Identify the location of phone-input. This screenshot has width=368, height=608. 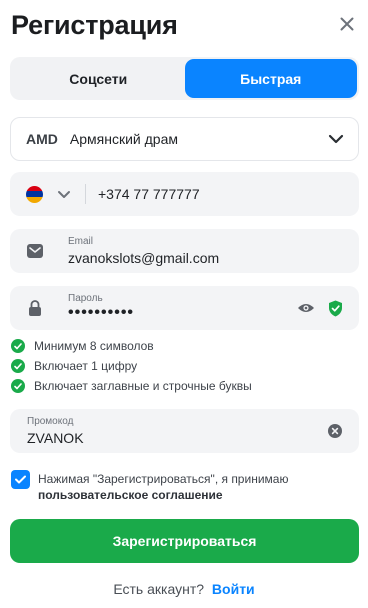
(222, 194).